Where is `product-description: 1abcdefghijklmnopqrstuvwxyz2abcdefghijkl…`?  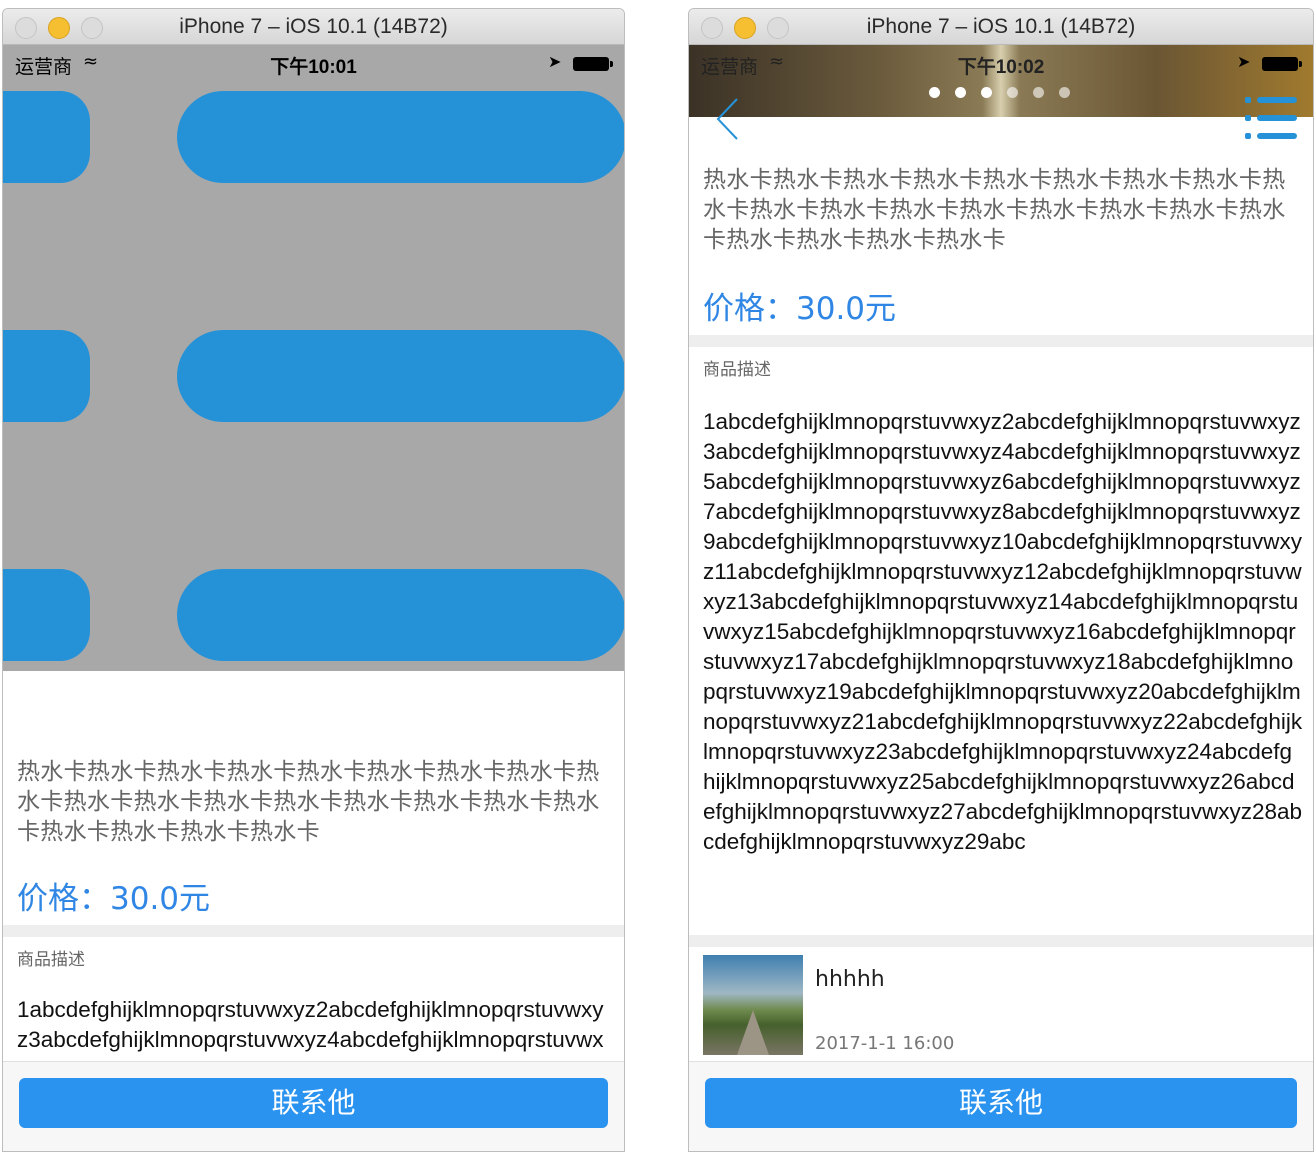
product-description: 1abcdefghijklmnopqrstuvwxyz2abcdefghijkl… is located at coordinates (310, 1032).